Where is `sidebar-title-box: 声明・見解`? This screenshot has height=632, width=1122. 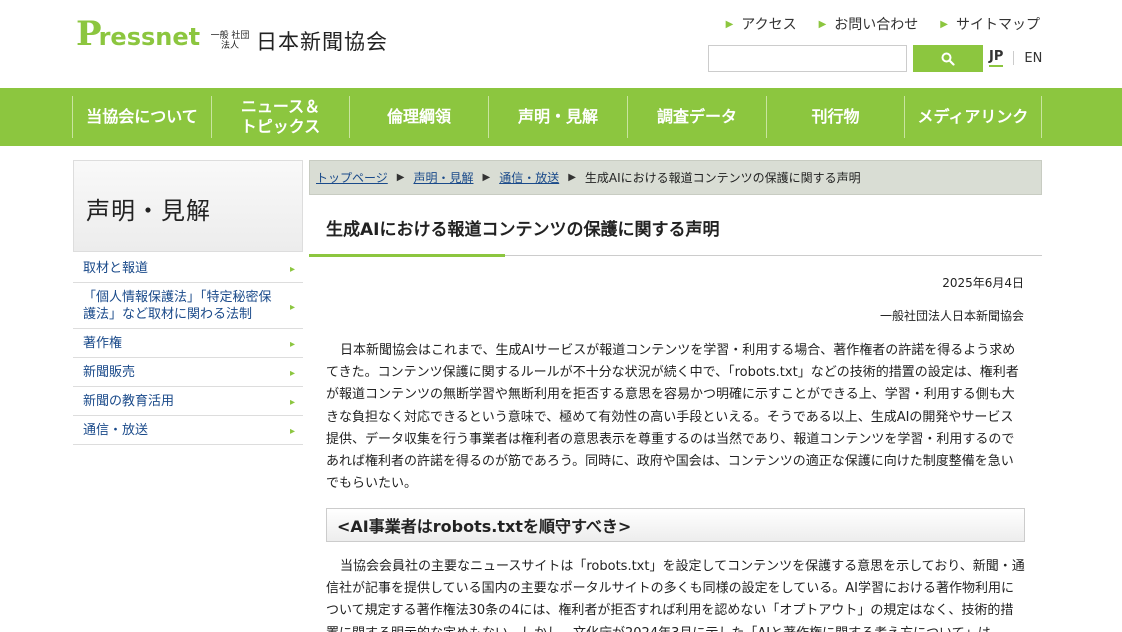 sidebar-title-box: 声明・見解 is located at coordinates (188, 206).